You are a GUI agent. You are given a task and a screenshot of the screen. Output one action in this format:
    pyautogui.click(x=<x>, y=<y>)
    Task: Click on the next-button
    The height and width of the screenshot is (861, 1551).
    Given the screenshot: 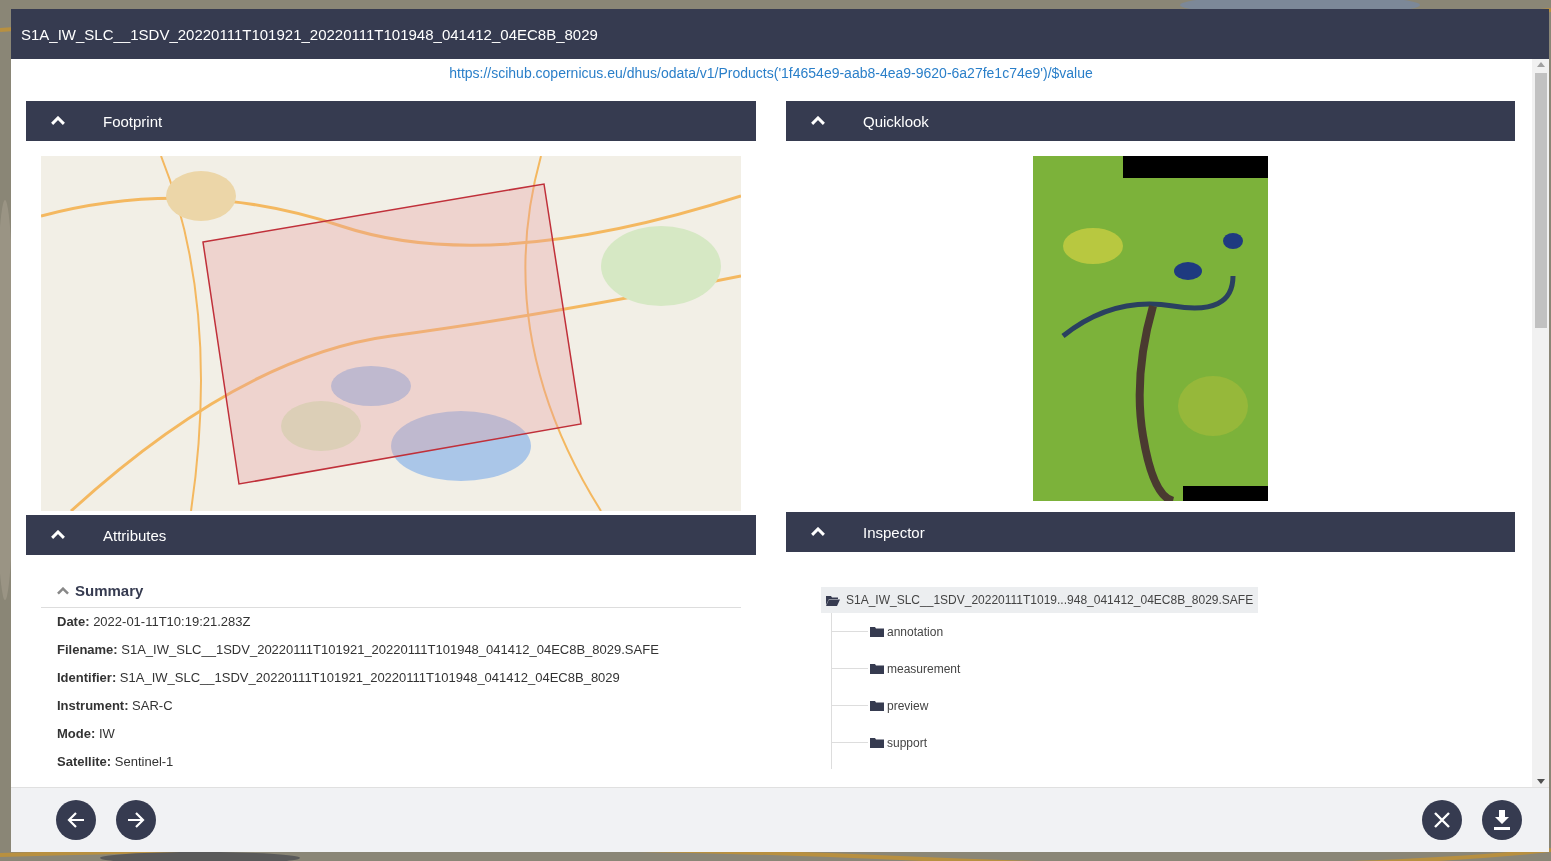 What is the action you would take?
    pyautogui.click(x=136, y=820)
    